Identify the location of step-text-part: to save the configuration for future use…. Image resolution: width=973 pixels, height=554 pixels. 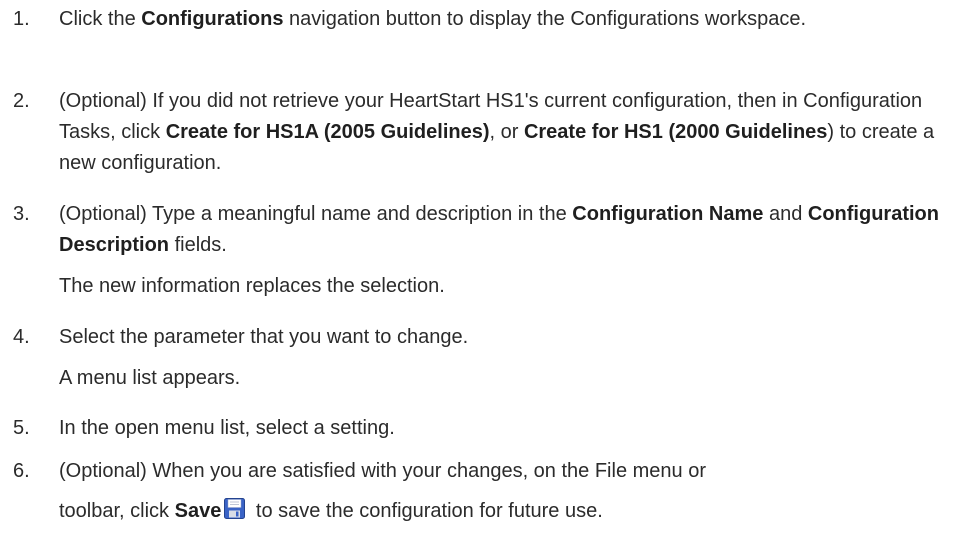
(426, 511).